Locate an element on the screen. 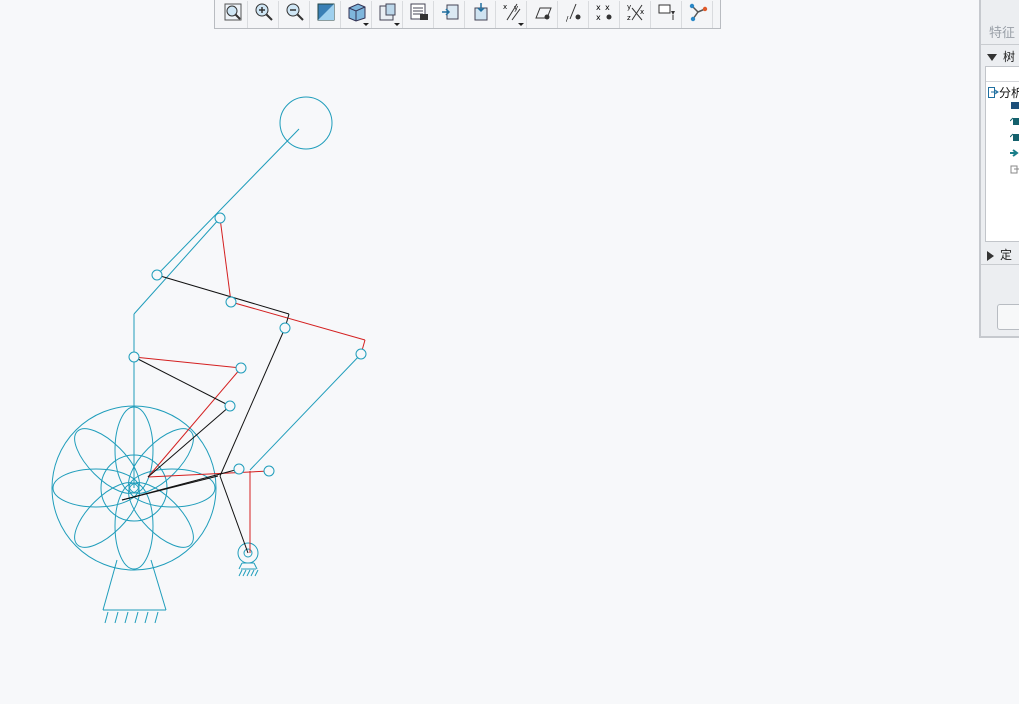 The image size is (1019, 704). csys-display-icon: yz x is located at coordinates (636, 14).